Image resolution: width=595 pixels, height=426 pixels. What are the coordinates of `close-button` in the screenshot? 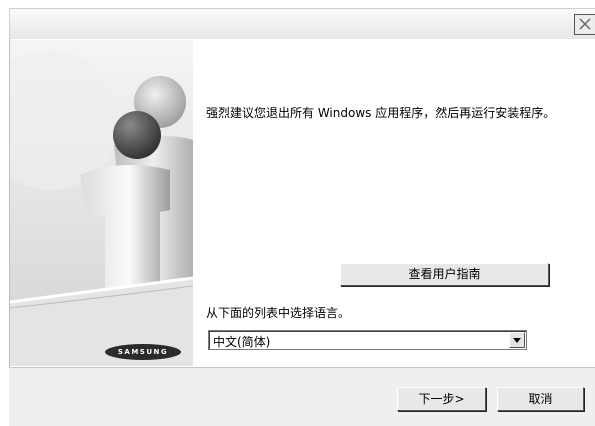 It's located at (584, 24).